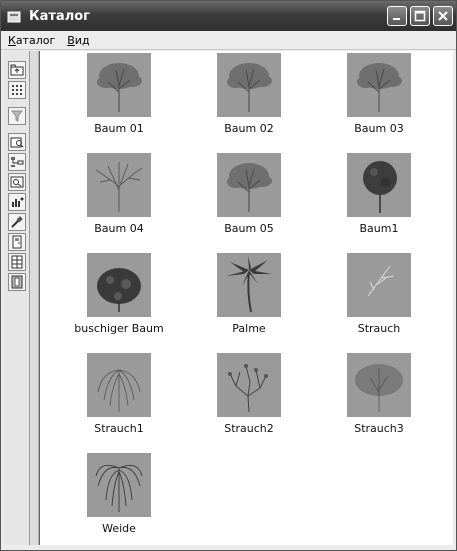  I want to click on catalog-item-label: Baum 05, so click(249, 228).